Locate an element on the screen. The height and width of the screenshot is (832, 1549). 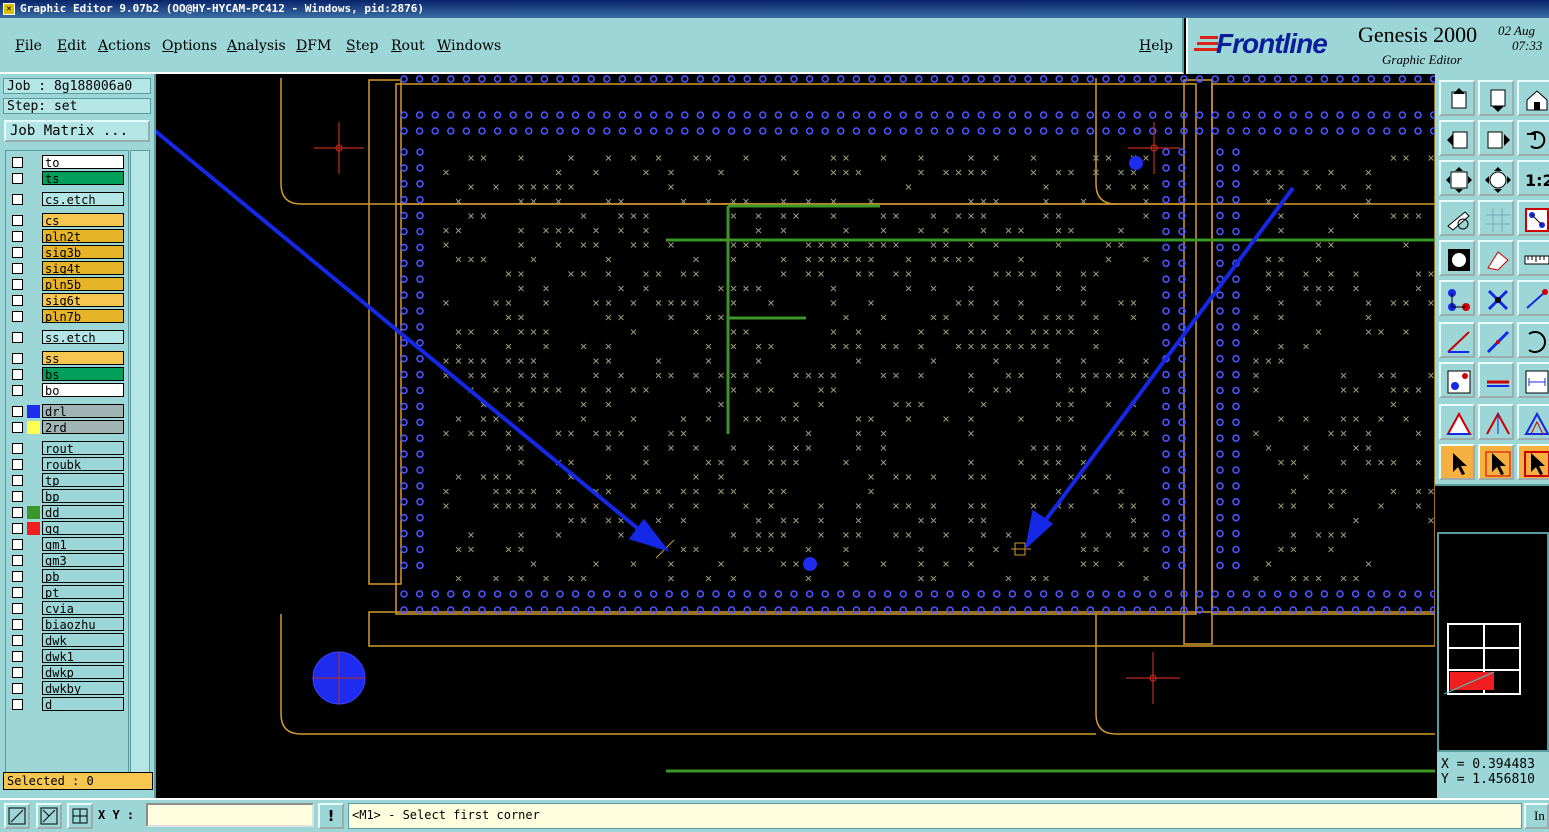
layer-row-dwkp: dwkp is located at coordinates (67, 672).